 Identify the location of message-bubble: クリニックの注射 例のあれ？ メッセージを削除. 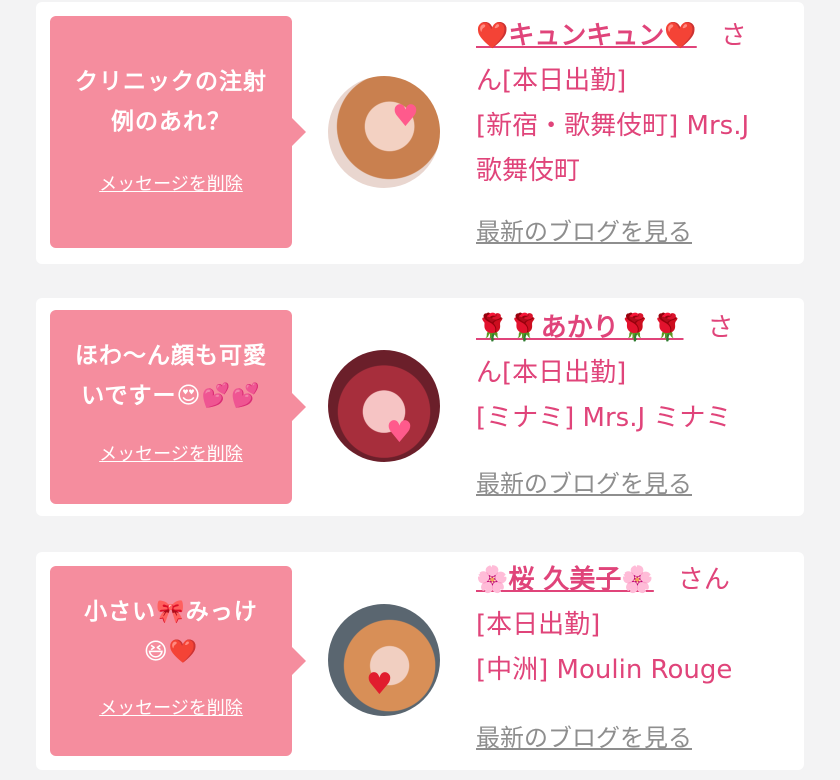
(178, 132).